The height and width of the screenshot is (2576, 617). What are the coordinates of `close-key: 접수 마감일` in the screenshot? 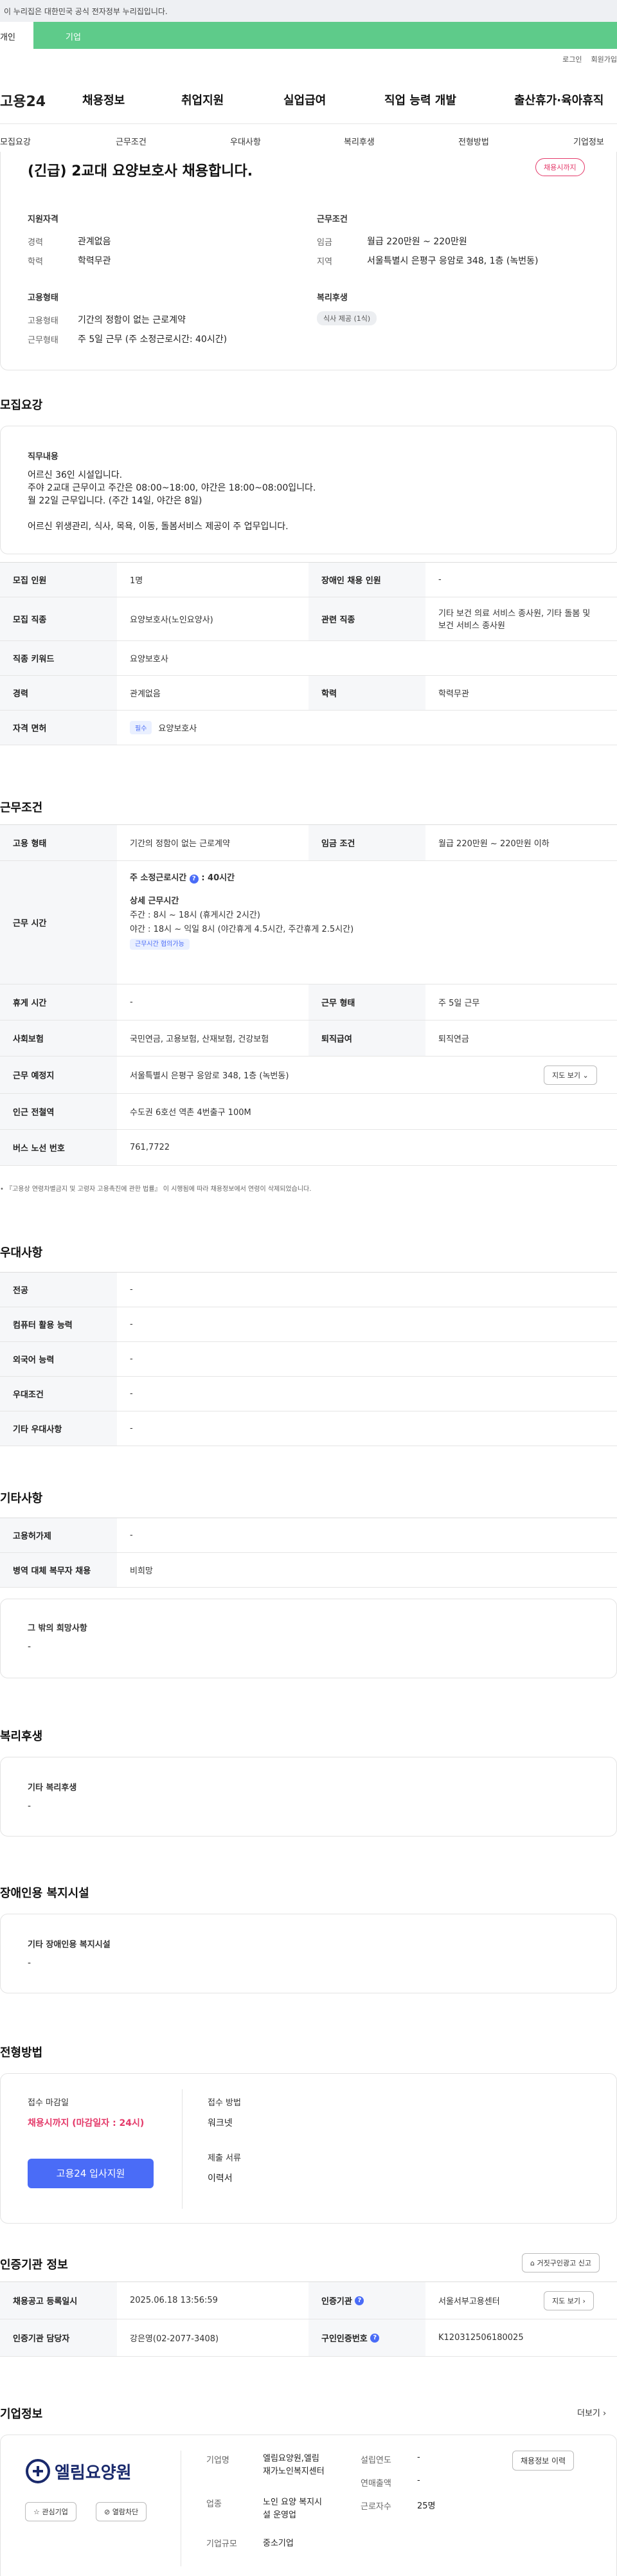 It's located at (49, 2103).